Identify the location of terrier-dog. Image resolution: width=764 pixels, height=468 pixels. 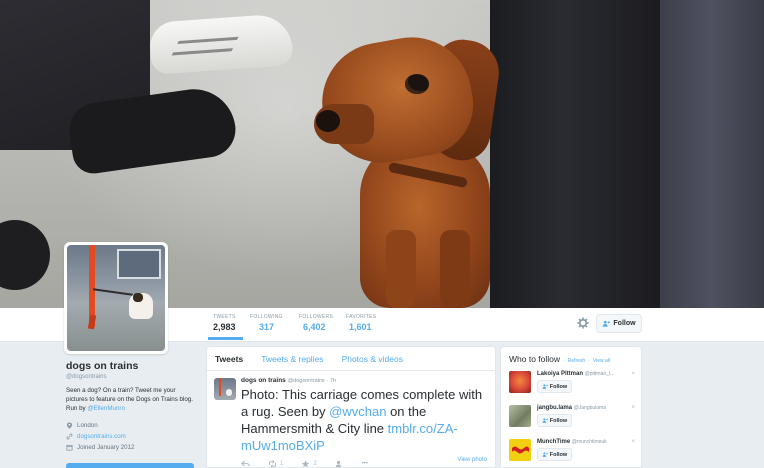
(141, 306).